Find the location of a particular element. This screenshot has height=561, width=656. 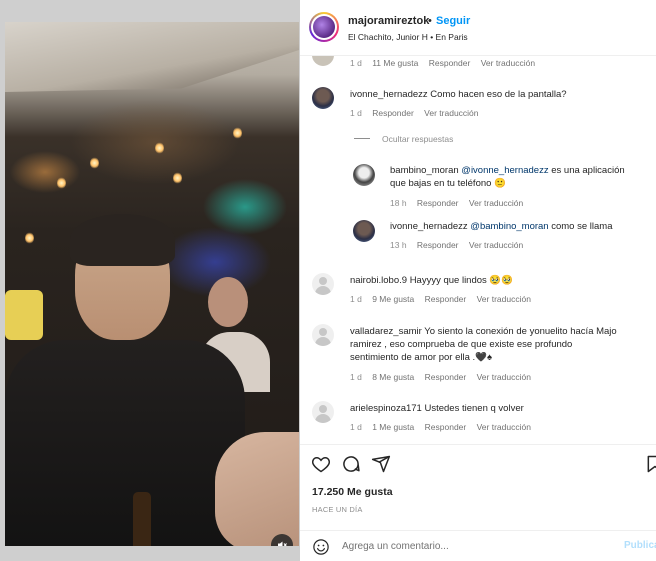

comment-composer: Publicar is located at coordinates (478, 545).